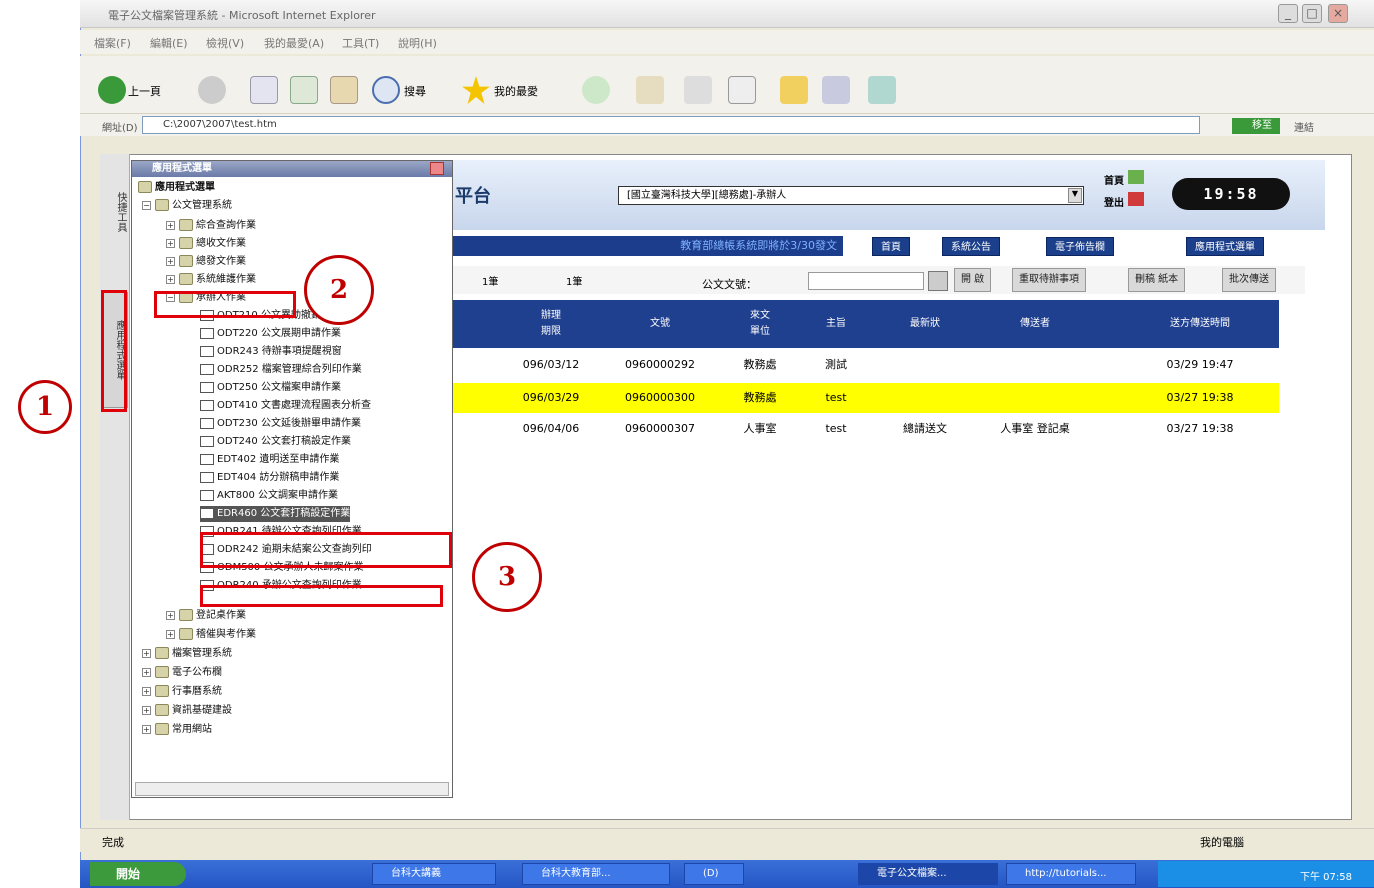  Describe the element at coordinates (714, 874) in the screenshot. I see `taskbar-item: (D)` at that location.